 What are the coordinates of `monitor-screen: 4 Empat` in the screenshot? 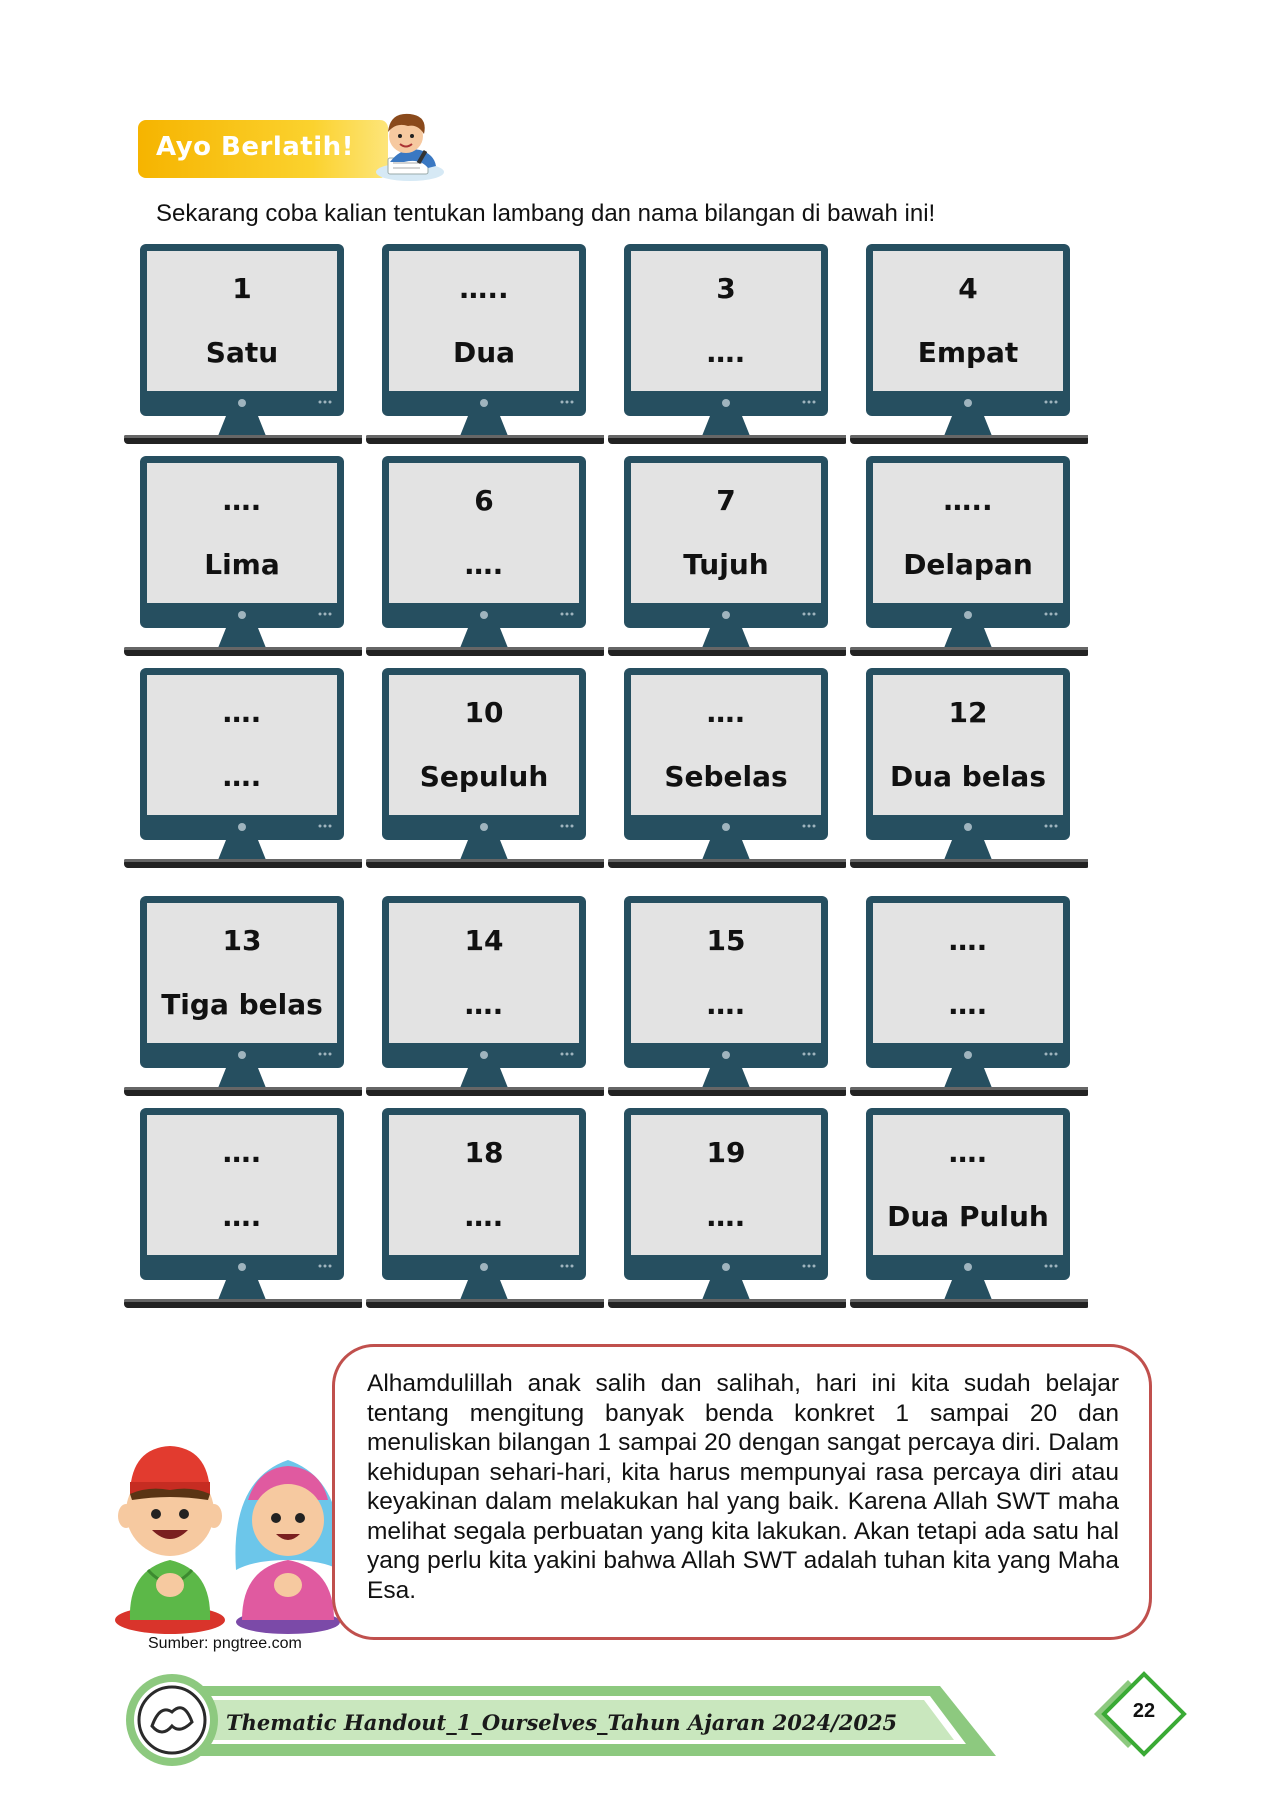 It's located at (968, 324).